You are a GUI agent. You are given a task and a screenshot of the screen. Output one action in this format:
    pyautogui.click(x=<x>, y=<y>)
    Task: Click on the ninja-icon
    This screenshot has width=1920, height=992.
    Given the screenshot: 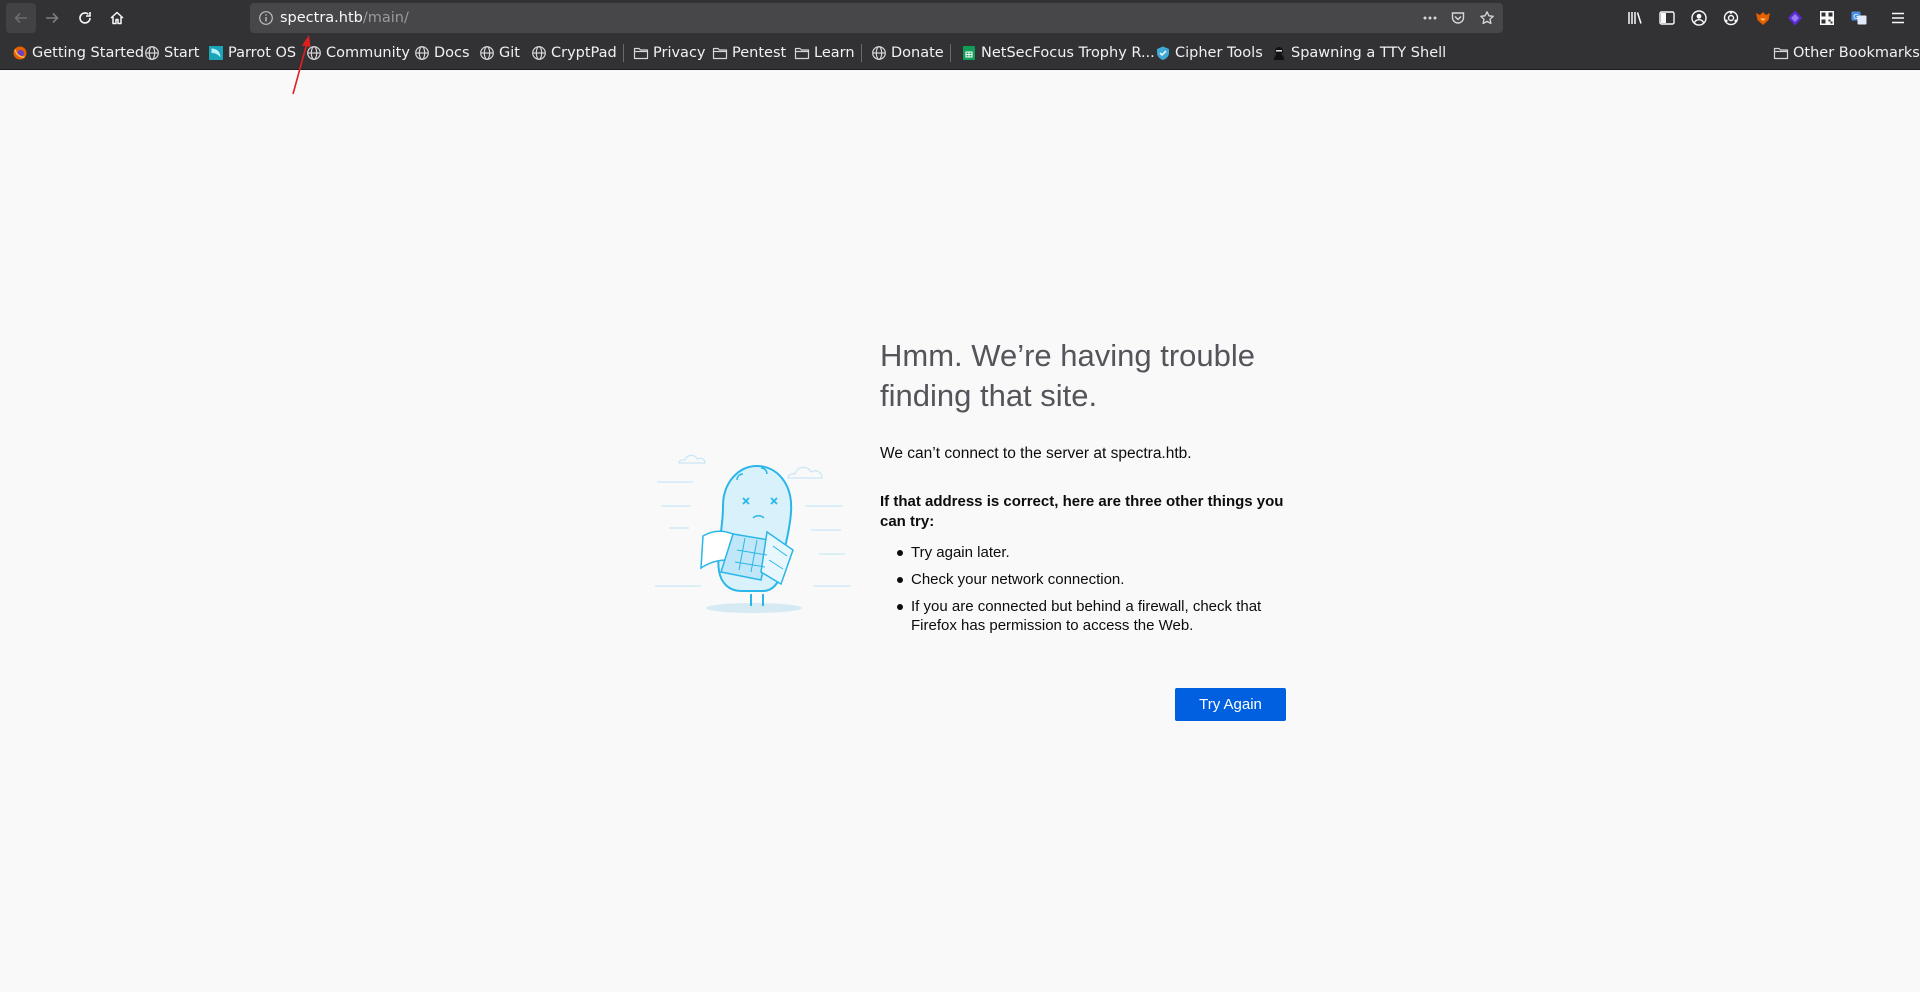 What is the action you would take?
    pyautogui.click(x=1279, y=53)
    